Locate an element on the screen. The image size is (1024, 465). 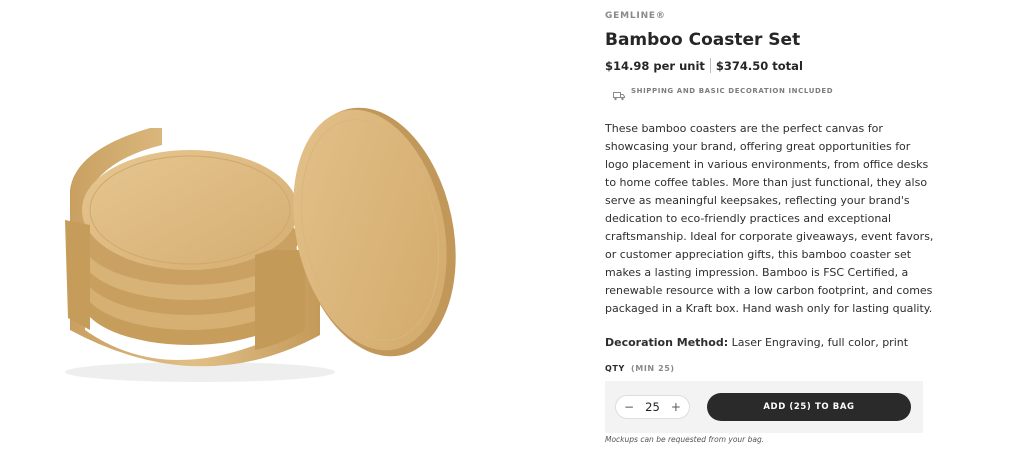
qty-label: QTY is located at coordinates (615, 368).